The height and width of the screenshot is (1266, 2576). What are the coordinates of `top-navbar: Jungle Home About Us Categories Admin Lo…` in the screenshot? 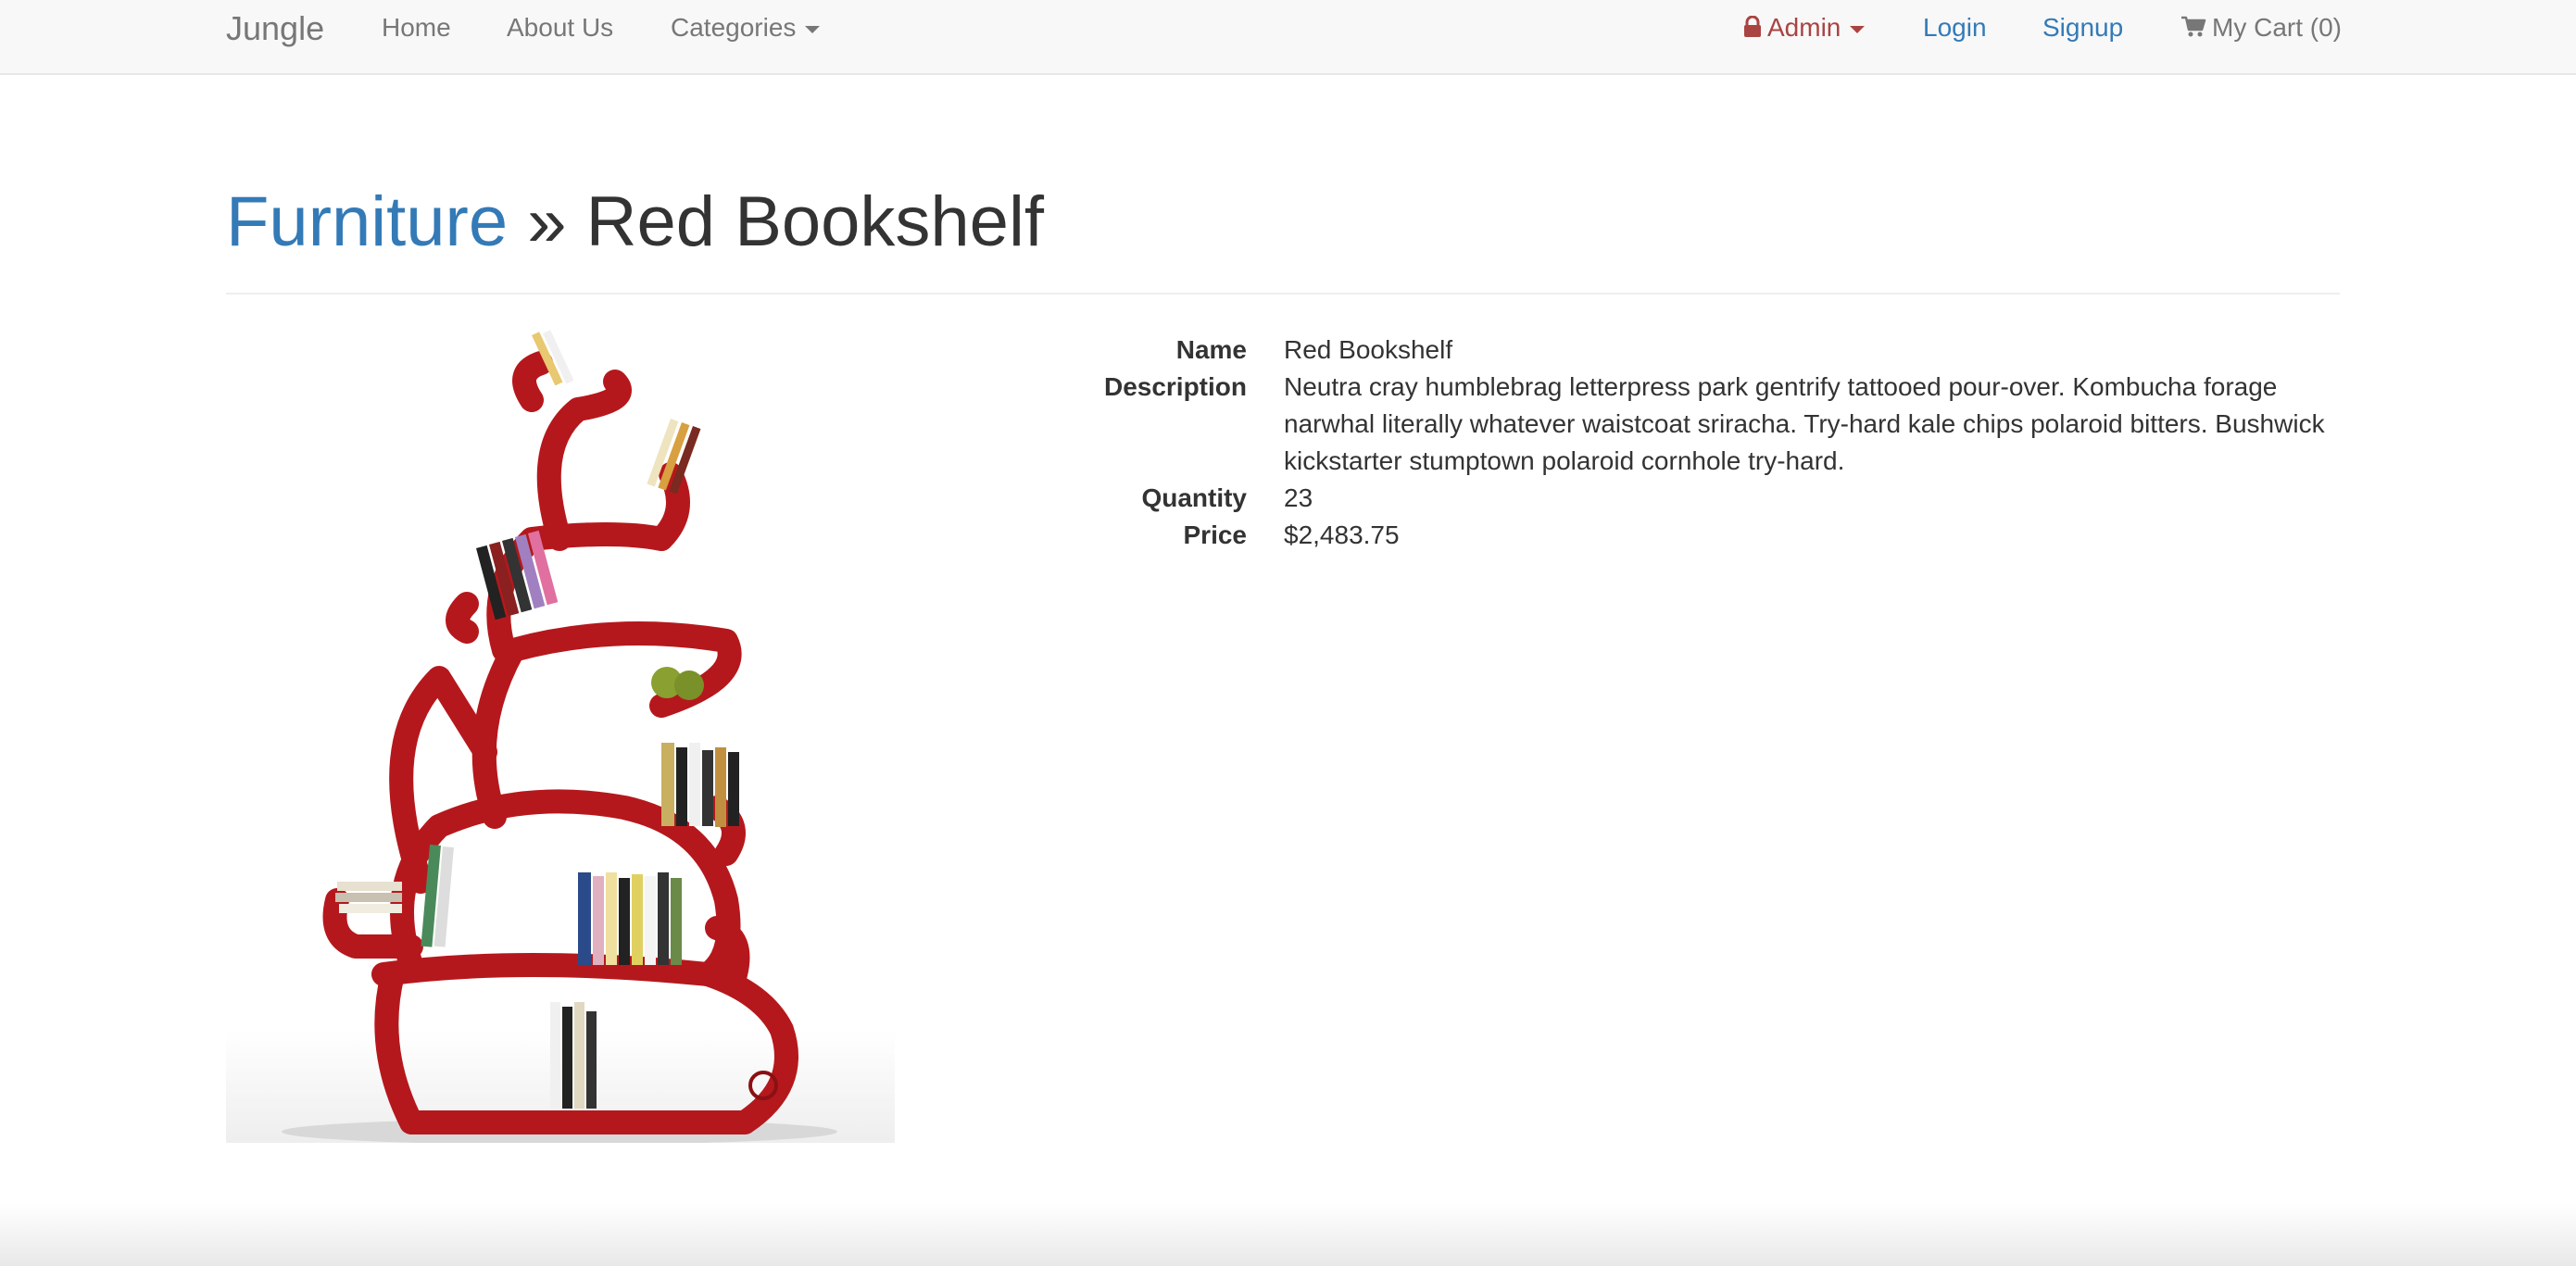 It's located at (1288, 37).